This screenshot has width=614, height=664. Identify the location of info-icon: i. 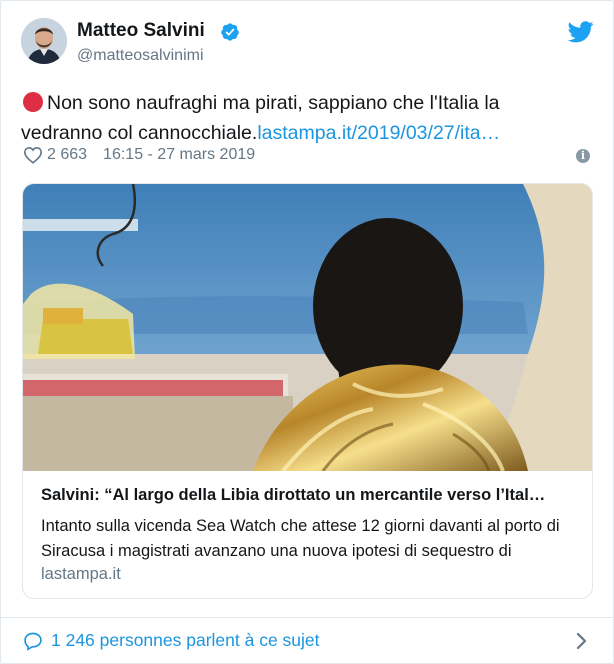
(583, 156).